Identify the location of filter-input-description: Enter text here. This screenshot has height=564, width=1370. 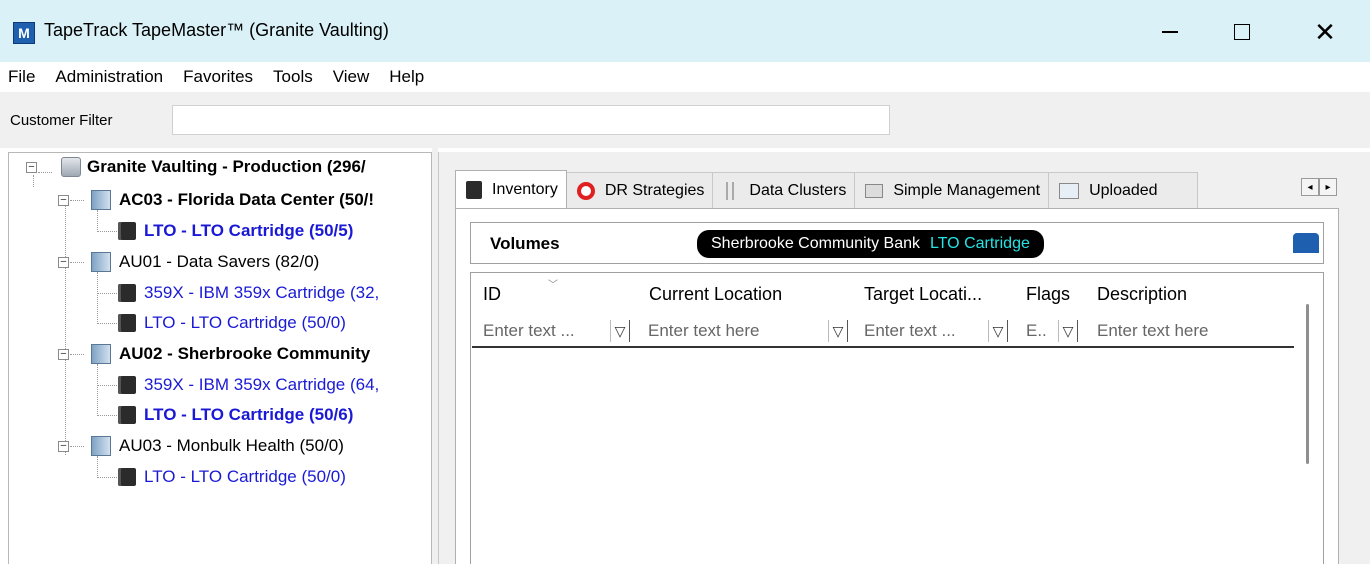
(1153, 331).